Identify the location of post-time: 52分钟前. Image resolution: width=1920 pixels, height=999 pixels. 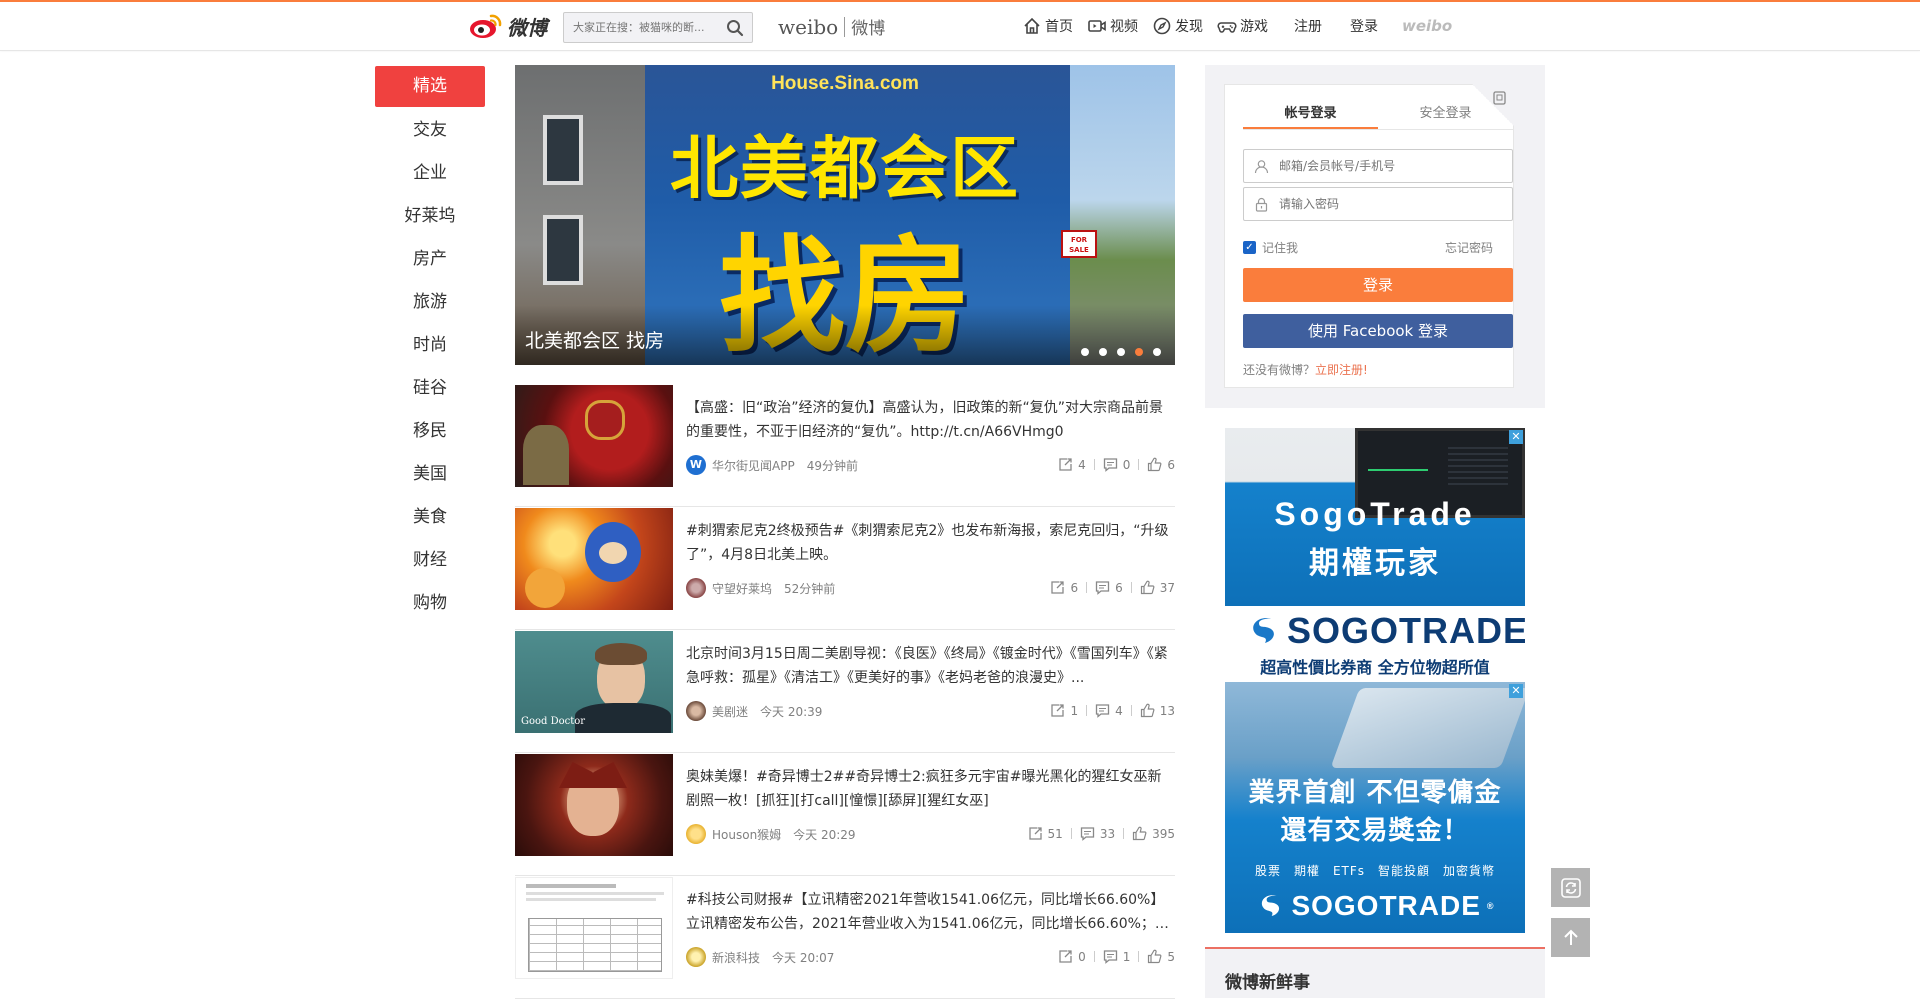
(810, 588).